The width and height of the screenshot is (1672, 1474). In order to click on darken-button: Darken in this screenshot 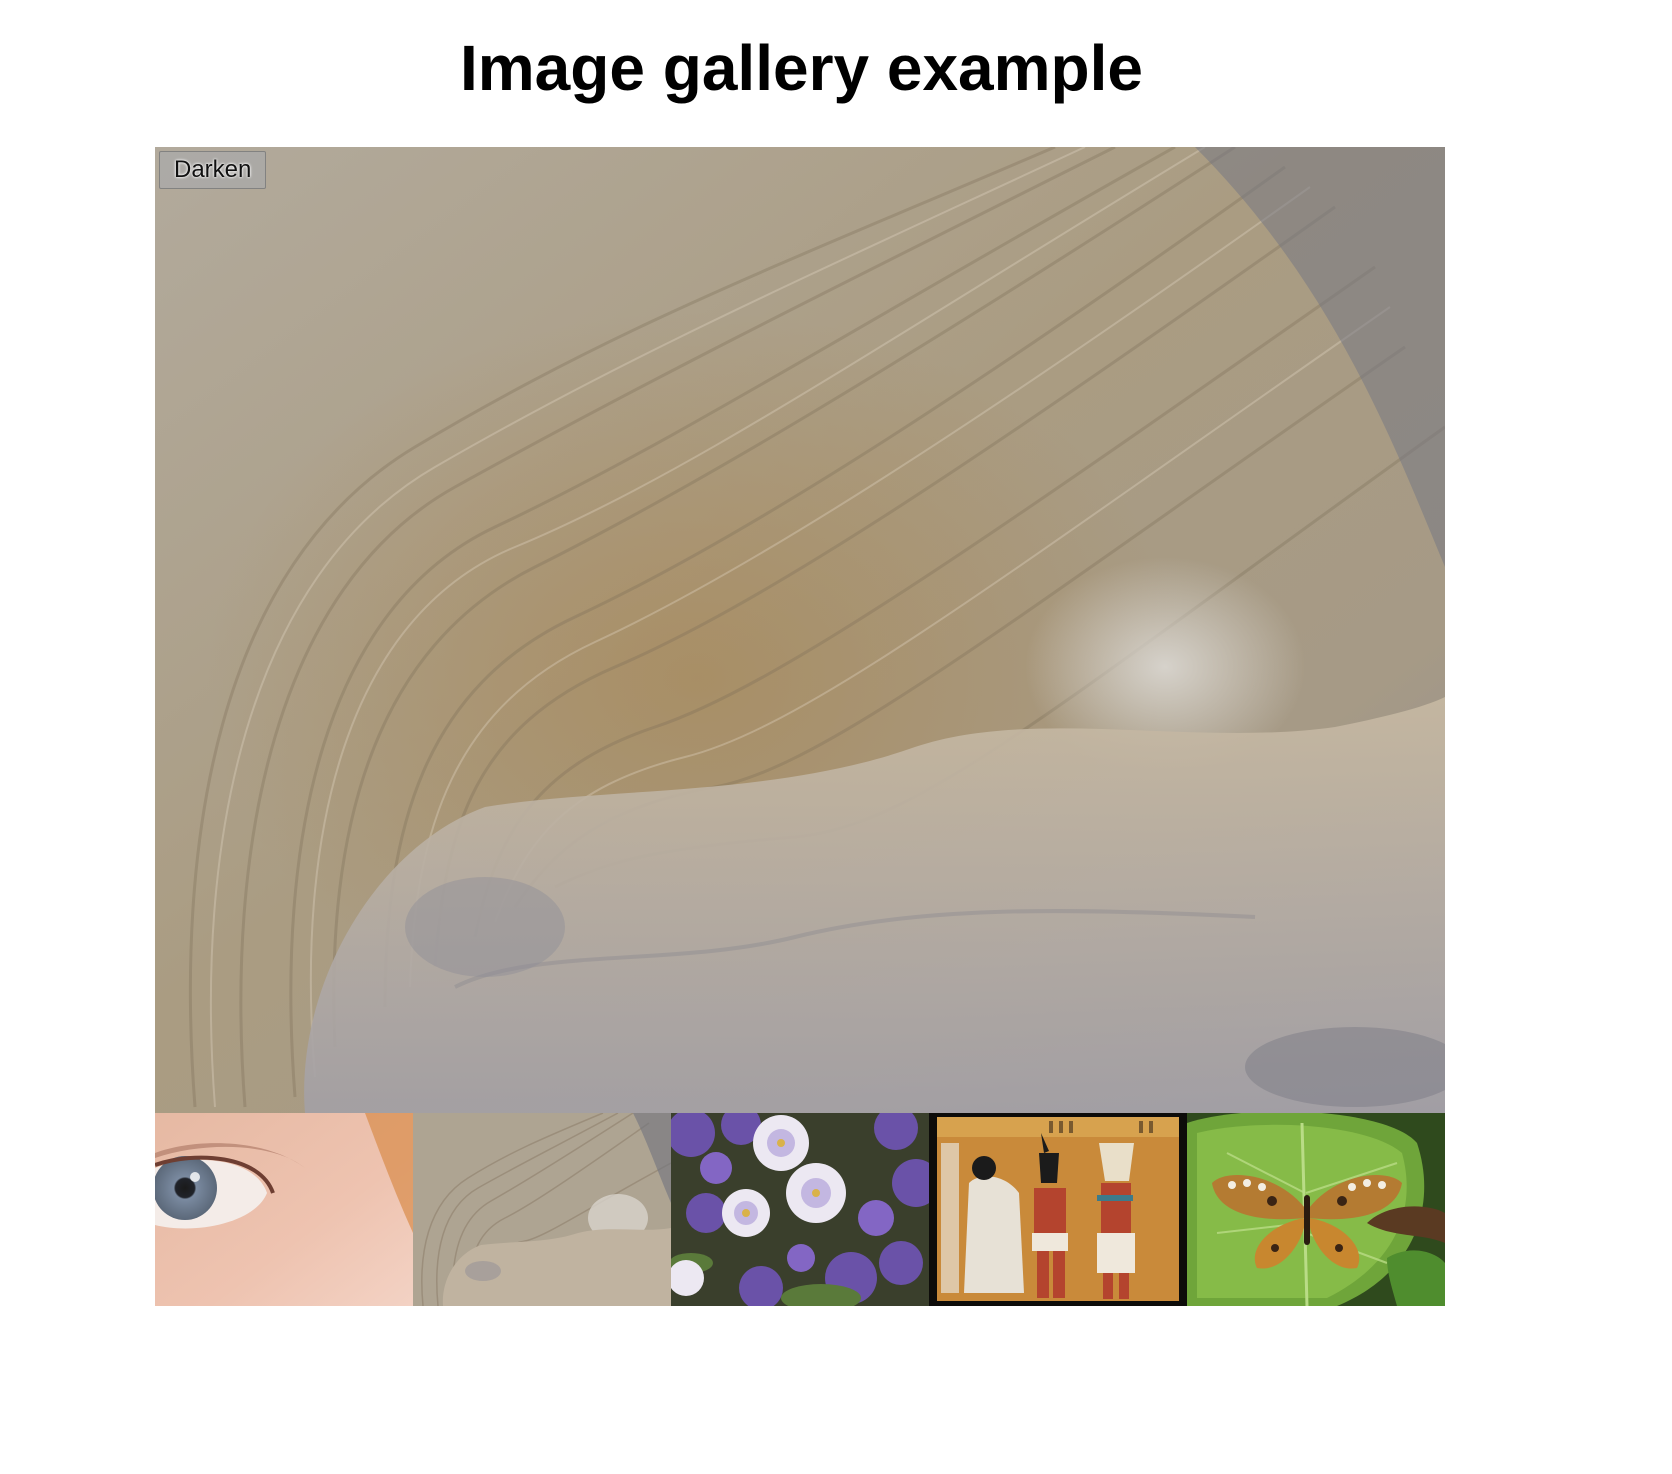, I will do `click(213, 170)`.